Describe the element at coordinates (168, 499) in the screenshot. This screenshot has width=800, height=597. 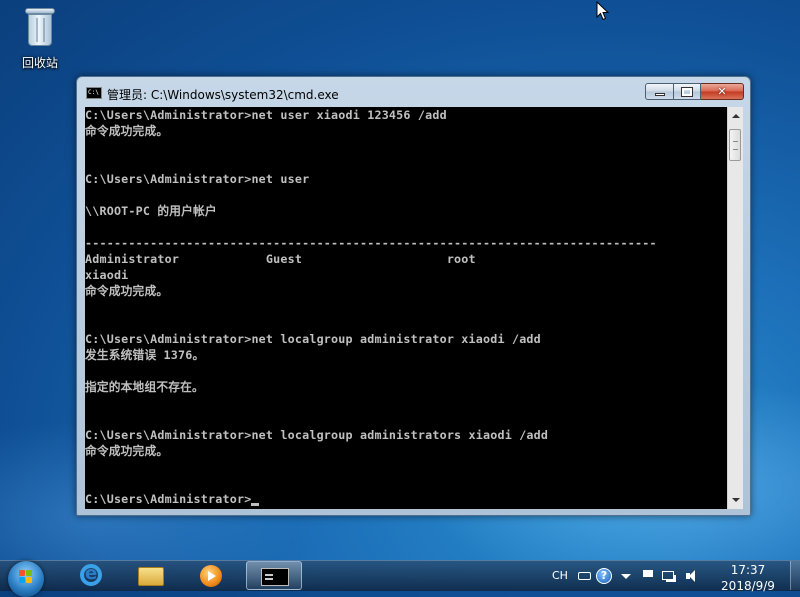
I see `console-line-text: C:\Users\Administrator>` at that location.